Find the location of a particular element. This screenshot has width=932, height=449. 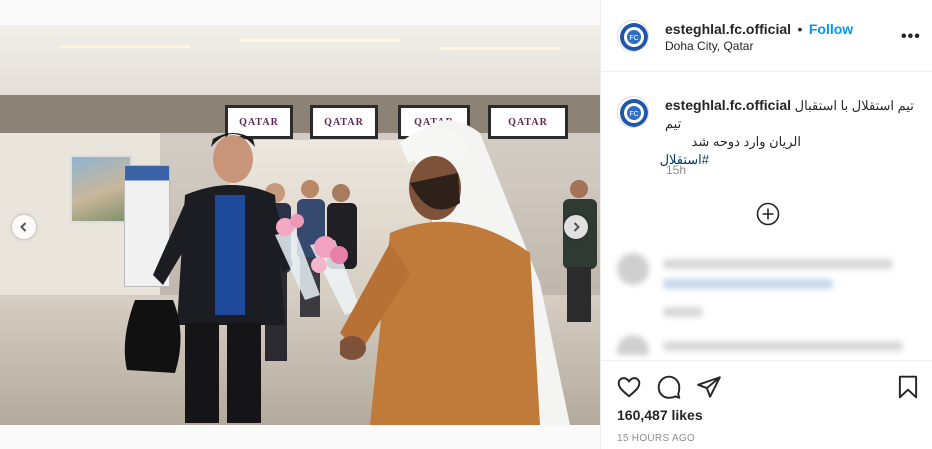

post-author-username: esteghlal.fc.official is located at coordinates (728, 29).